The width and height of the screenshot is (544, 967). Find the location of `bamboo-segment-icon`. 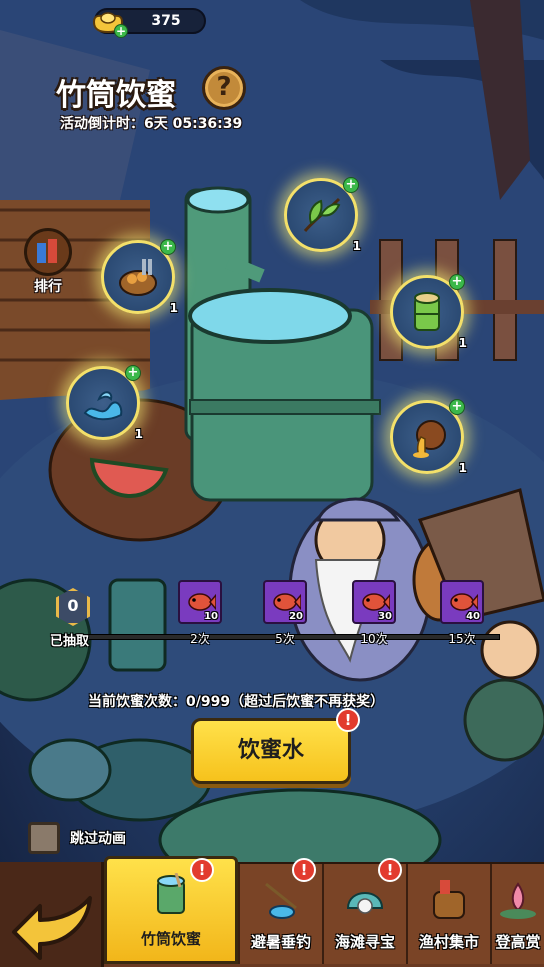

bamboo-segment-icon is located at coordinates (427, 311).